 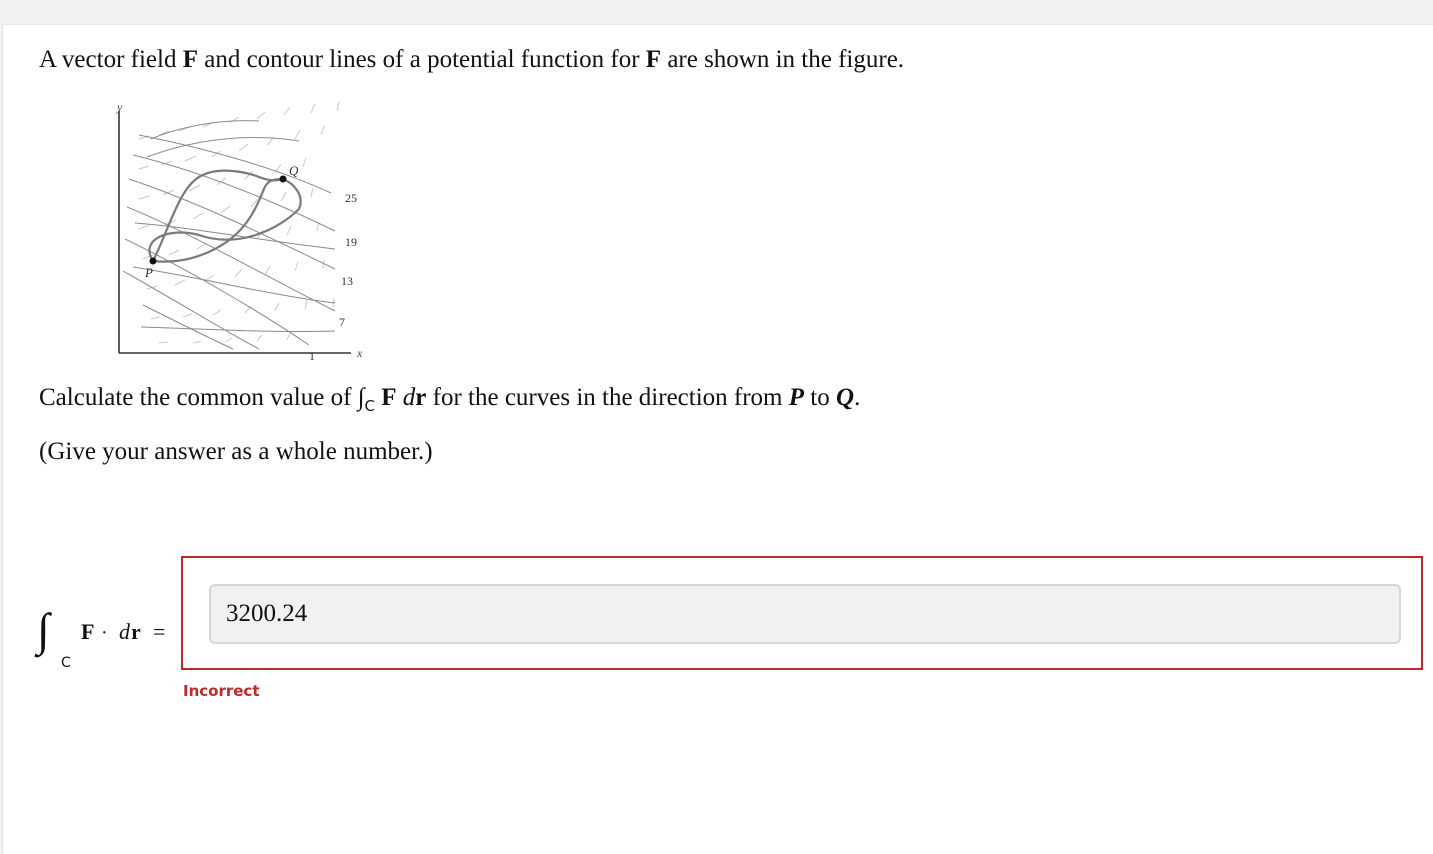 What do you see at coordinates (198, 397) in the screenshot?
I see `question-part: Calculate the common value of` at bounding box center [198, 397].